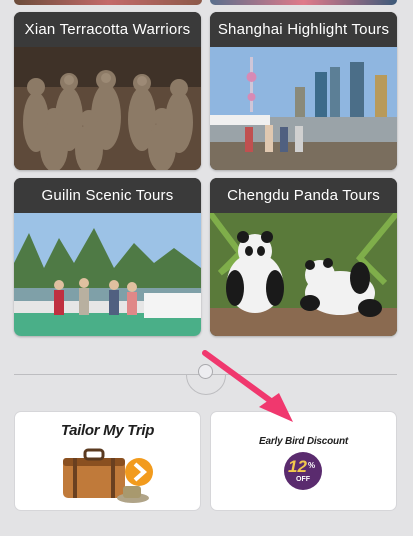  I want to click on tour-card-title: Shanghai Highlight Tours, so click(303, 29).